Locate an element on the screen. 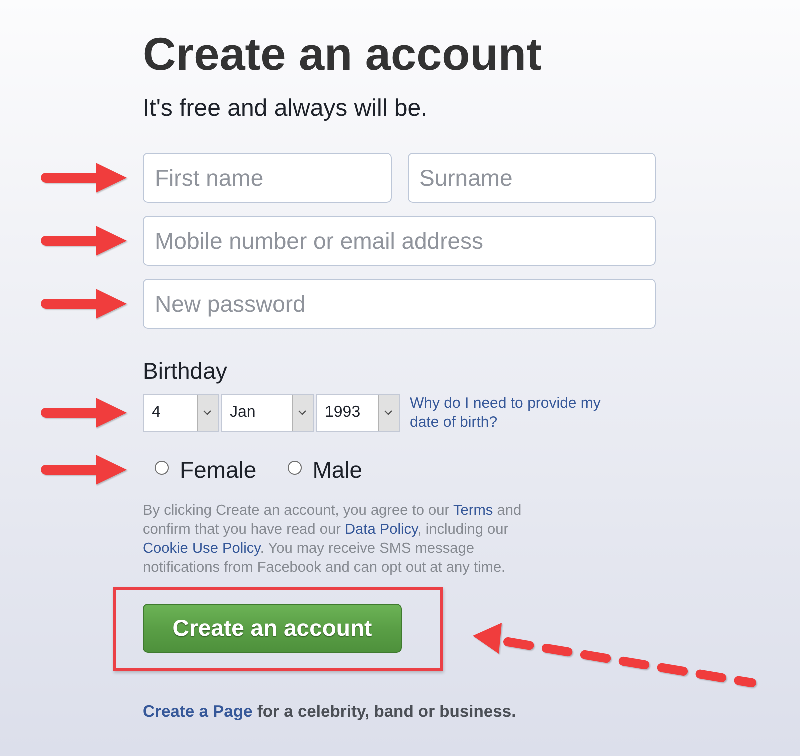 The height and width of the screenshot is (756, 800). inline-link: Data Policy is located at coordinates (381, 530).